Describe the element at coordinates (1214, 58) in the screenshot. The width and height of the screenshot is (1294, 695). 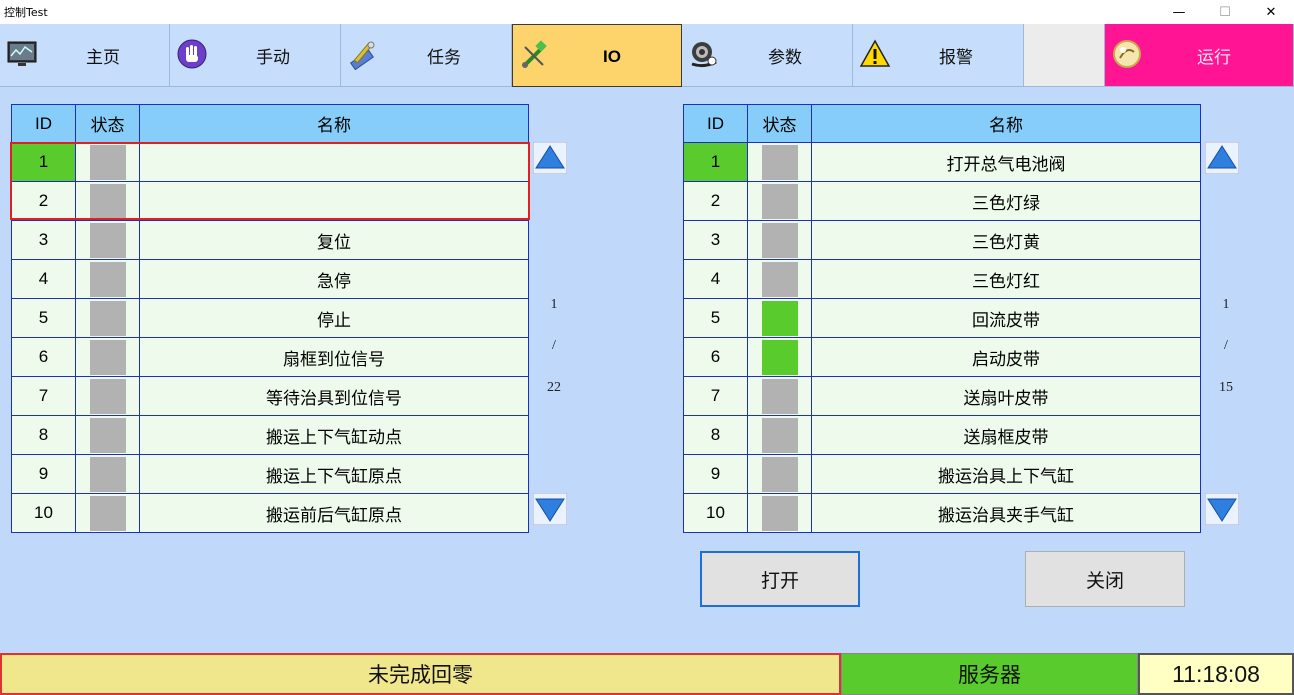
I see `nav-run-label: 运行` at that location.